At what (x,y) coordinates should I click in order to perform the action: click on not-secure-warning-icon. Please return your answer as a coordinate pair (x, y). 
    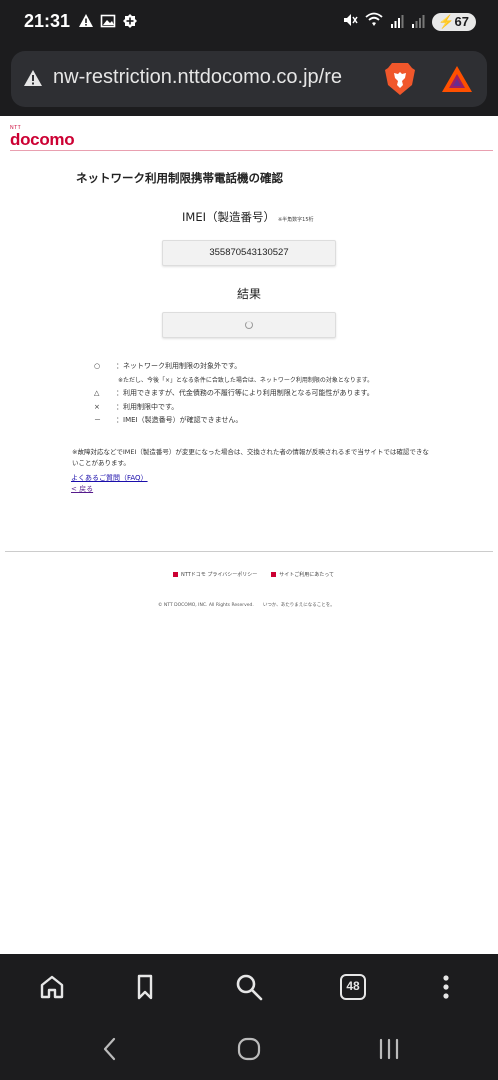
    Looking at the image, I should click on (33, 80).